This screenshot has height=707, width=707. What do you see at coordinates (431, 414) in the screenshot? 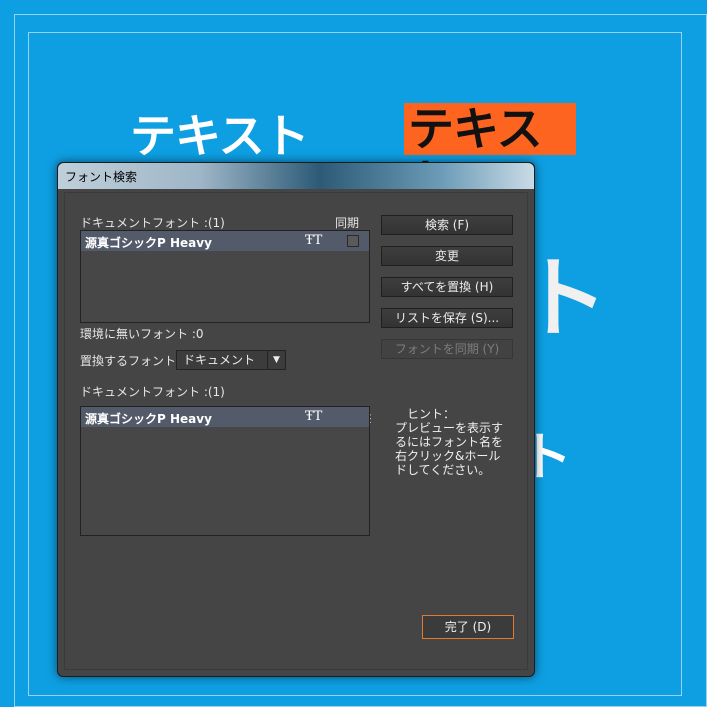
I see `hint-title: ヒント：` at bounding box center [431, 414].